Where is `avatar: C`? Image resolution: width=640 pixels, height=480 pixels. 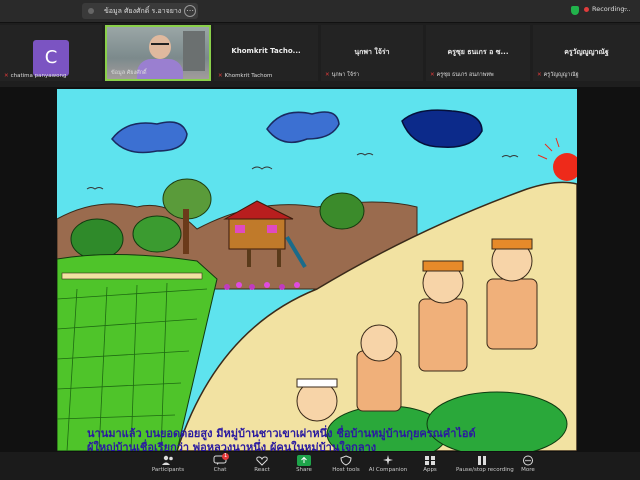
avatar: C is located at coordinates (51, 58).